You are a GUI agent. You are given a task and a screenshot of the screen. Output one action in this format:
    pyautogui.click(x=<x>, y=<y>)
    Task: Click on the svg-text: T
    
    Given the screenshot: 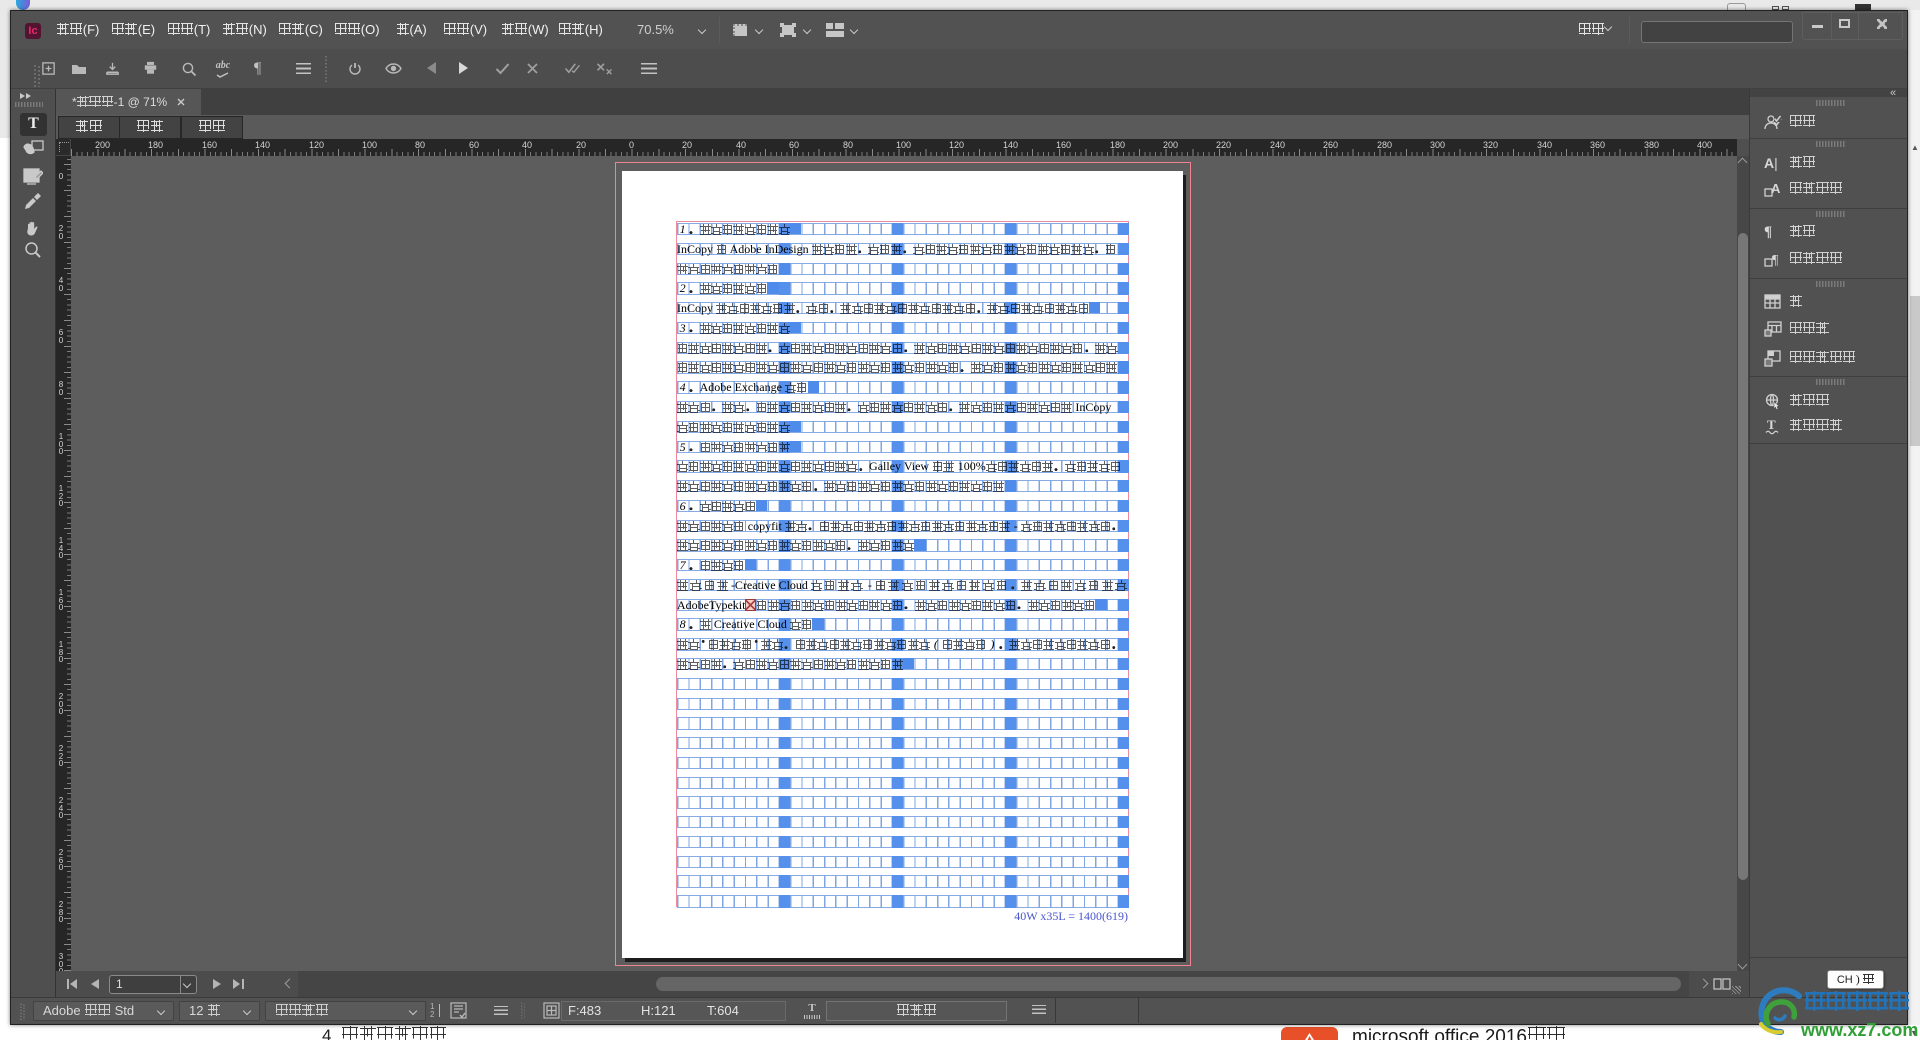 What is the action you would take?
    pyautogui.click(x=1771, y=425)
    